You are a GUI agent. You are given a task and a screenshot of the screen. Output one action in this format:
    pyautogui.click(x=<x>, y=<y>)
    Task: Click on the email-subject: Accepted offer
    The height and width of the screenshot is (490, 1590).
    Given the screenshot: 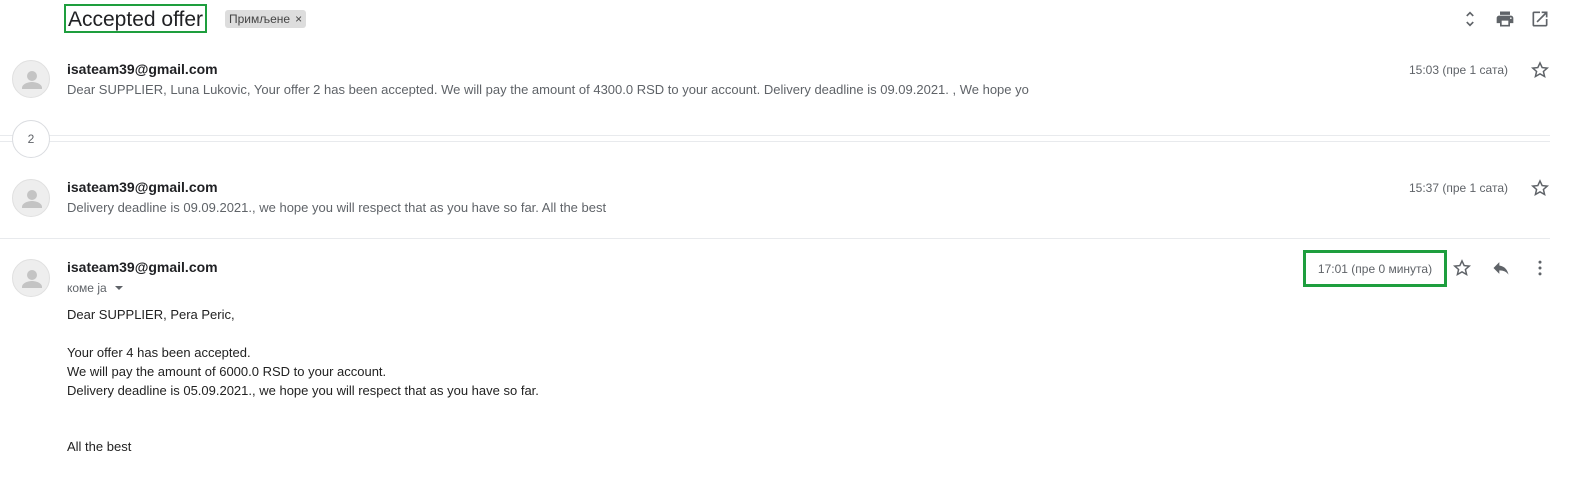 What is the action you would take?
    pyautogui.click(x=136, y=18)
    